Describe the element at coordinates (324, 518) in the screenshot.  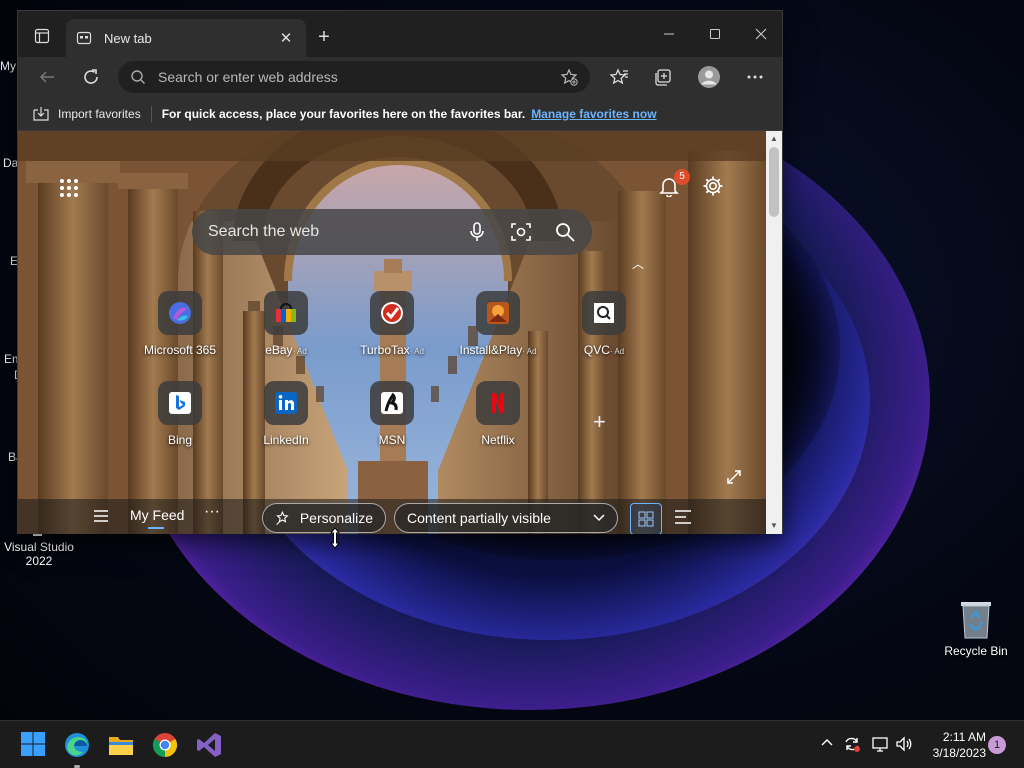
I see `personalize-button: Personalize` at that location.